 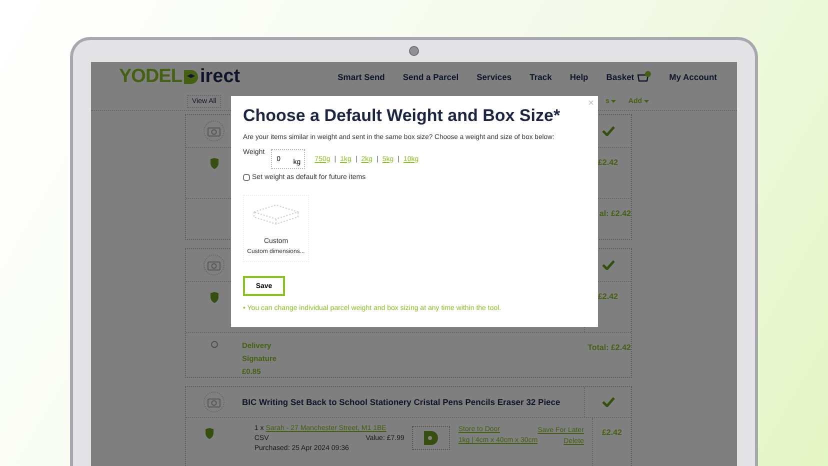 I want to click on modal-title: Choose a Default Weight and Box Size*, so click(x=402, y=116).